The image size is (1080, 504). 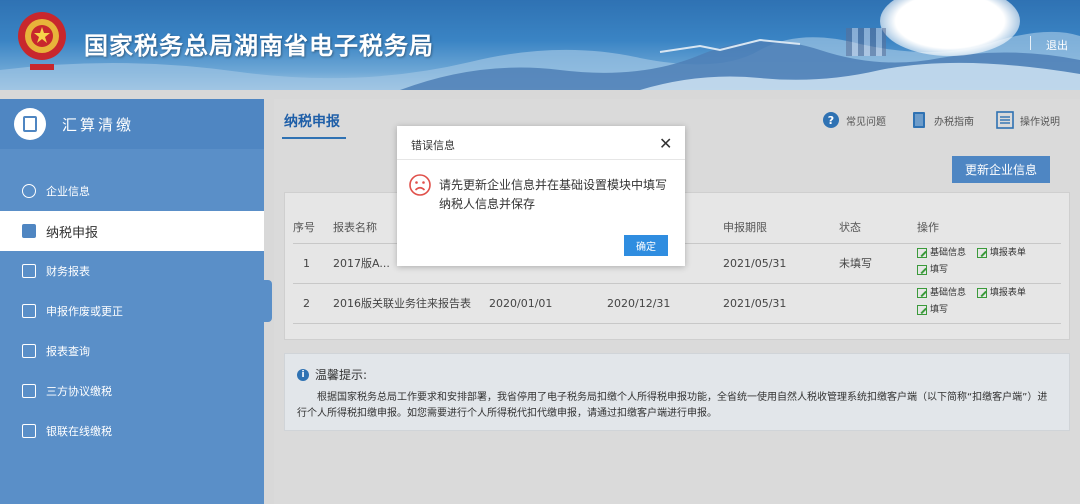 What do you see at coordinates (313, 303) in the screenshot?
I see `cell-no: 2` at bounding box center [313, 303].